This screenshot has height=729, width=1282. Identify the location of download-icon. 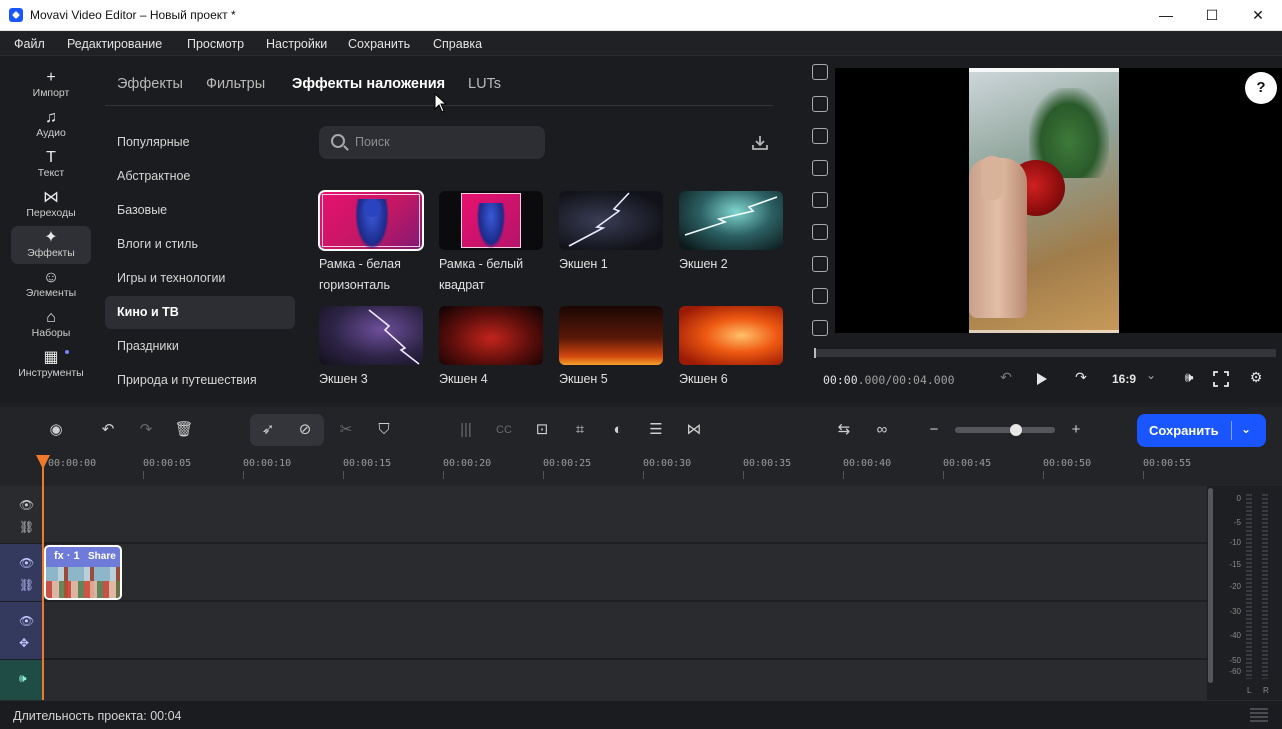
(760, 143).